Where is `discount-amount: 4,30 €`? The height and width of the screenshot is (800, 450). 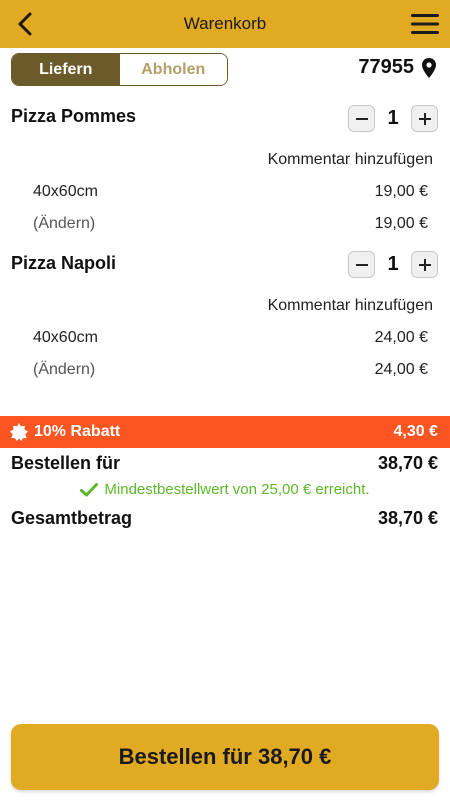
discount-amount: 4,30 € is located at coordinates (415, 431).